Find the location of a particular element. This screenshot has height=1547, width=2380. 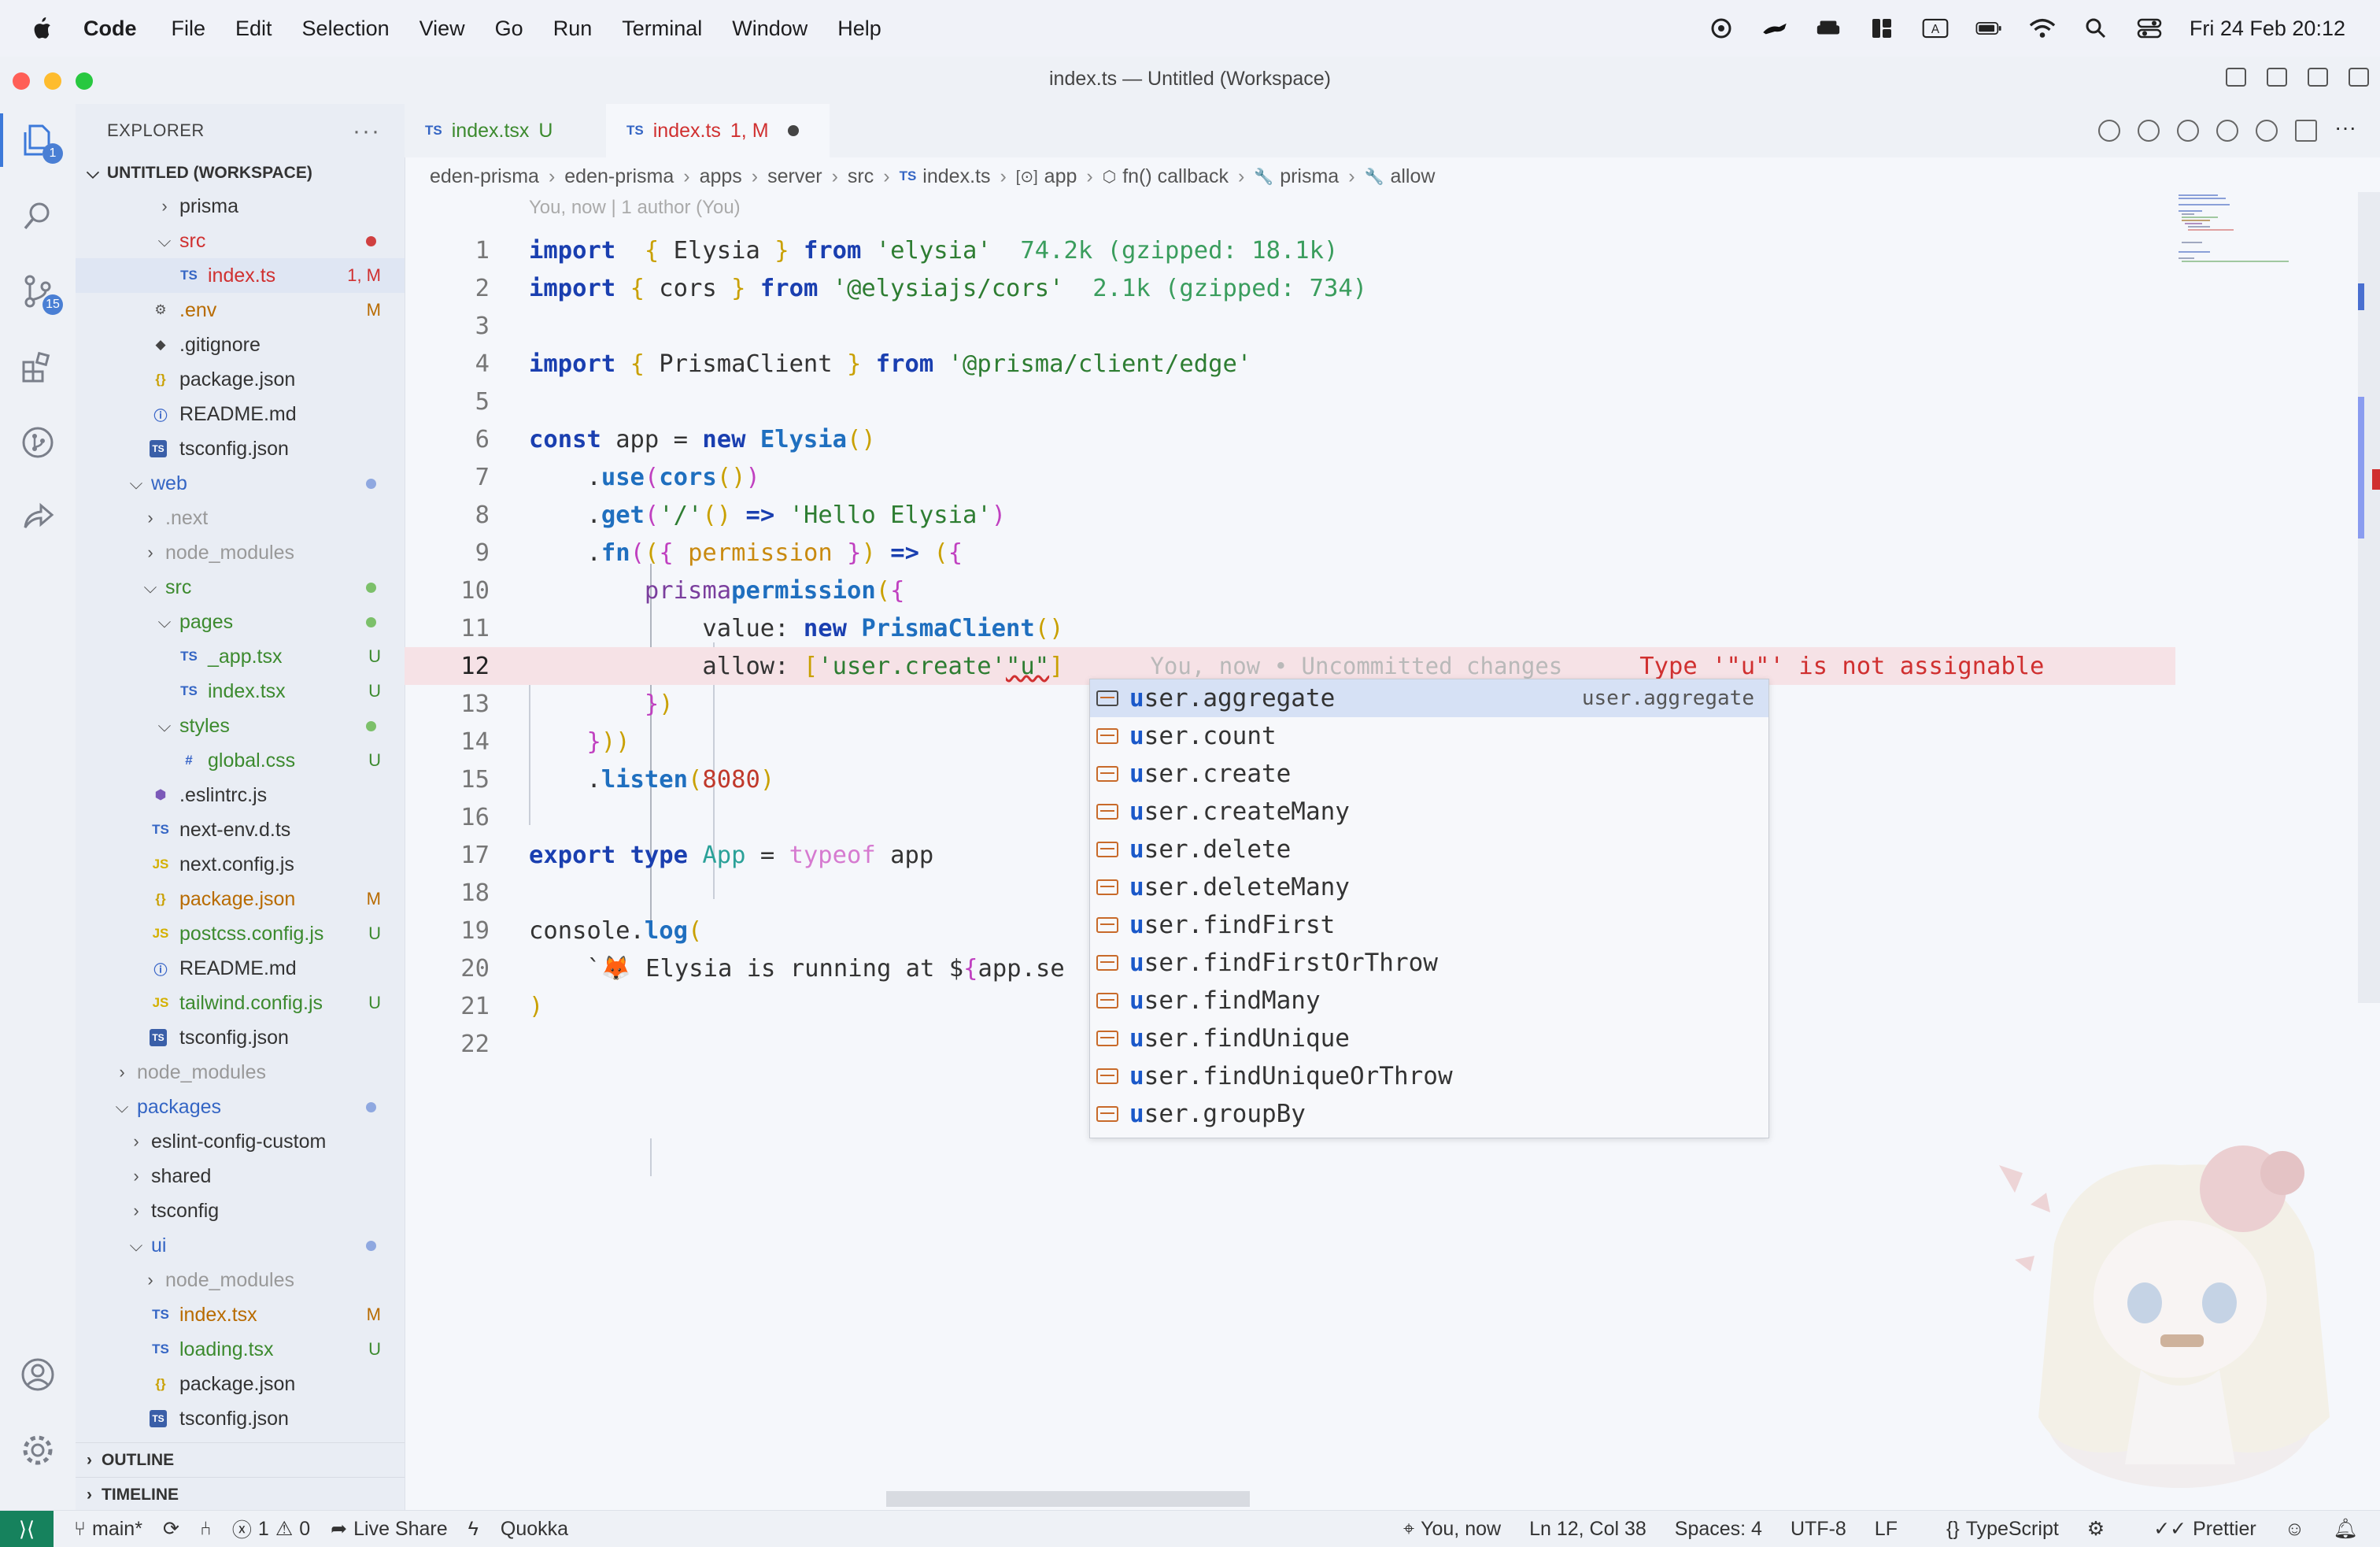

suggestion-item: user.findFirstOrThrow is located at coordinates (1429, 963).